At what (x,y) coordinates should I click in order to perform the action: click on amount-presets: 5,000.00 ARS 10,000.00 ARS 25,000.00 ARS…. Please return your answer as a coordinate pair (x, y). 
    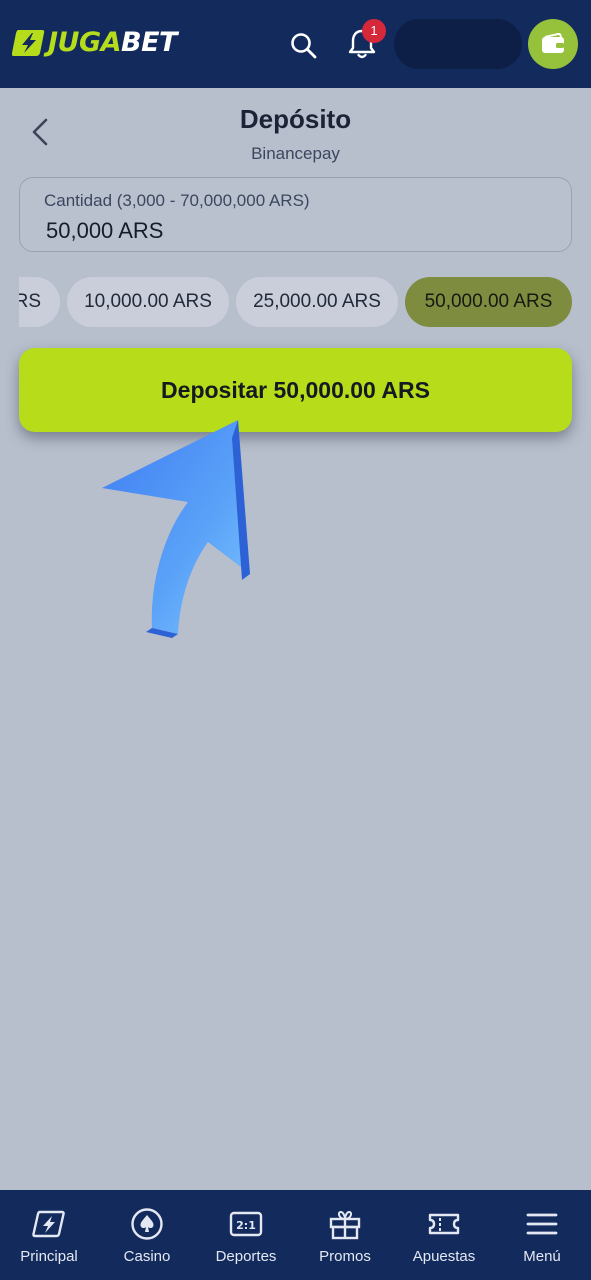
    Looking at the image, I should click on (295, 302).